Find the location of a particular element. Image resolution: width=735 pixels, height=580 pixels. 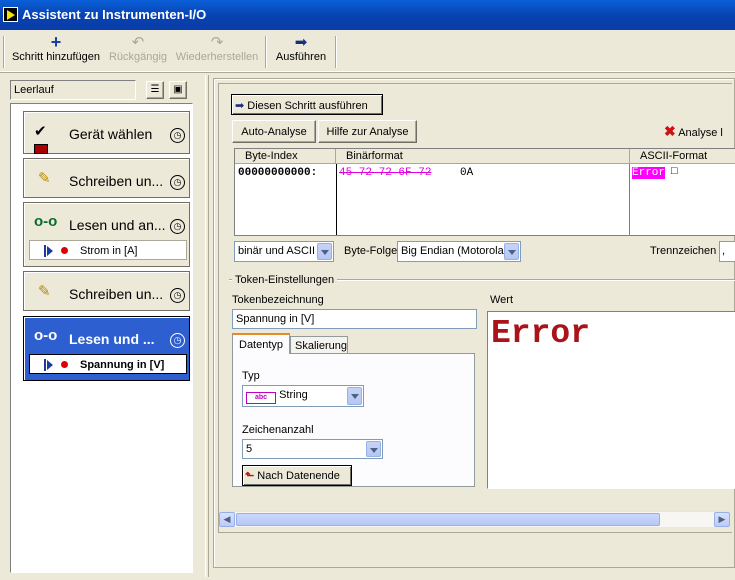

add-step-label: Schritt hinzufügen is located at coordinates (56, 57).